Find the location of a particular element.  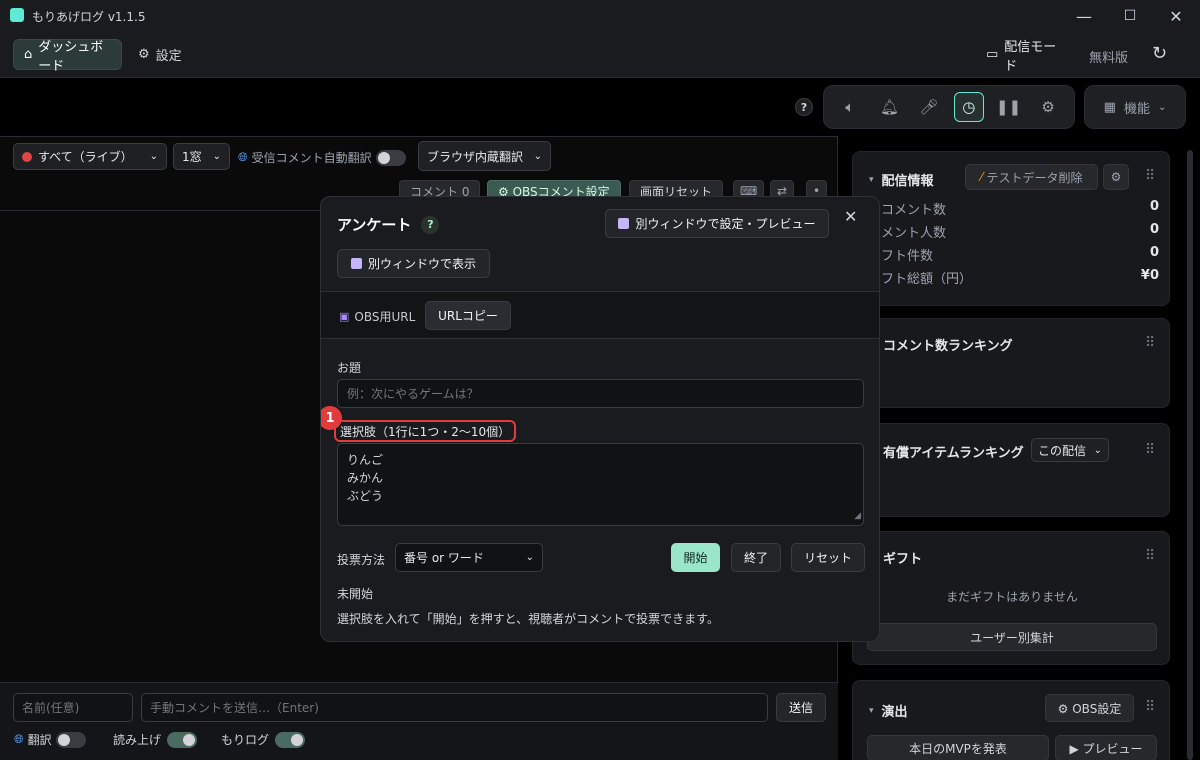

paid-ranking-title: 有償アイテムランキング is located at coordinates (953, 453).